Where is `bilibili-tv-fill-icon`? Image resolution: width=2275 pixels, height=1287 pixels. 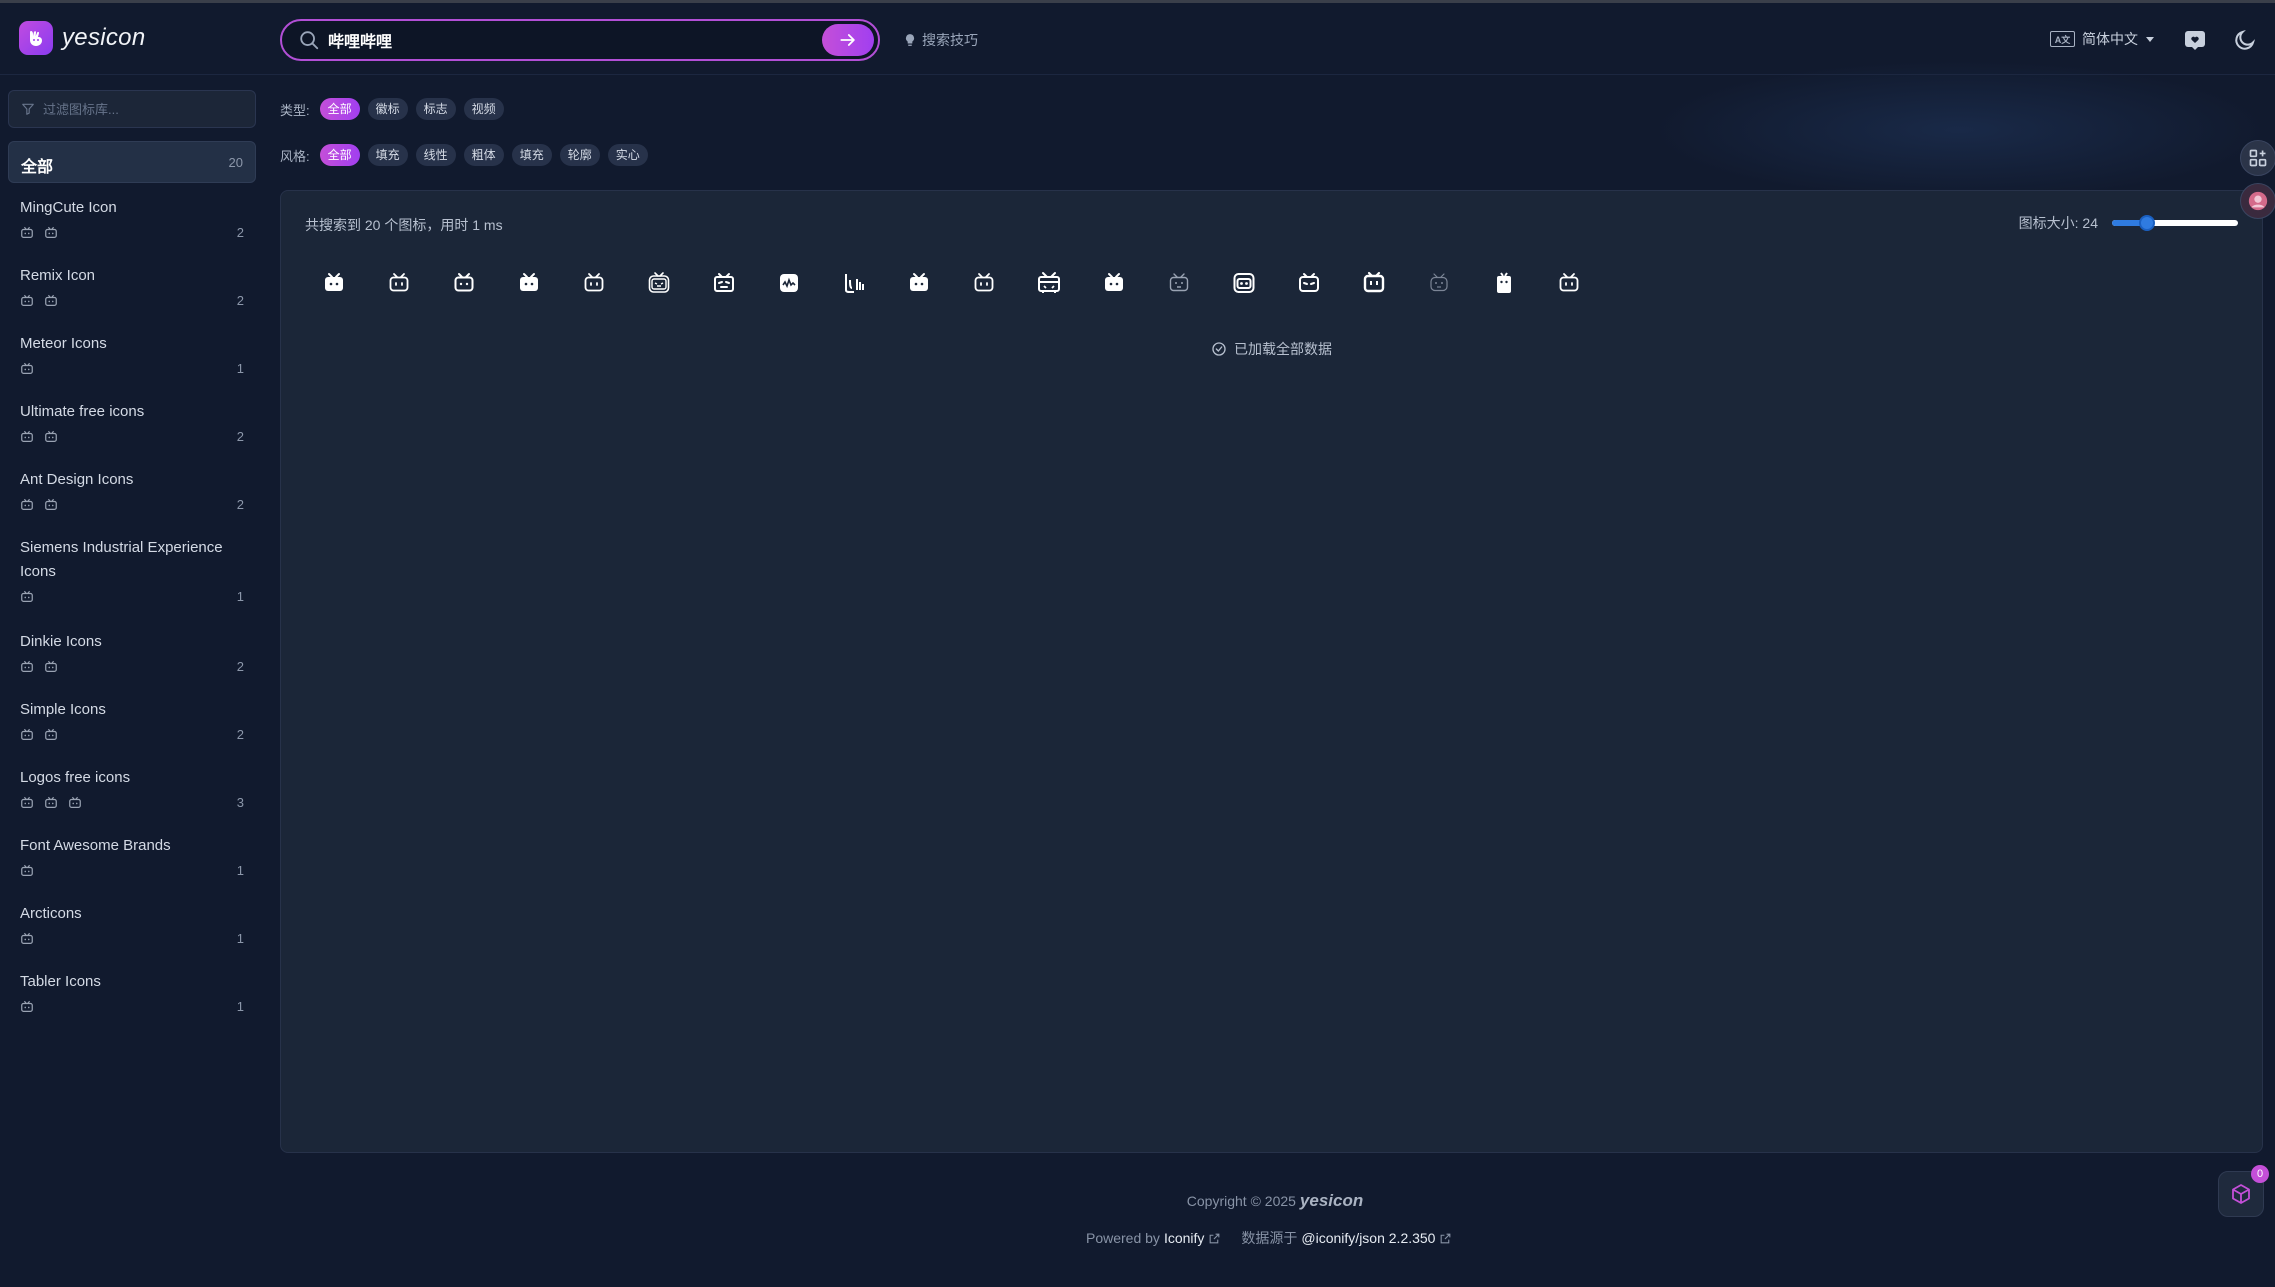 bilibili-tv-fill-icon is located at coordinates (1048, 282).